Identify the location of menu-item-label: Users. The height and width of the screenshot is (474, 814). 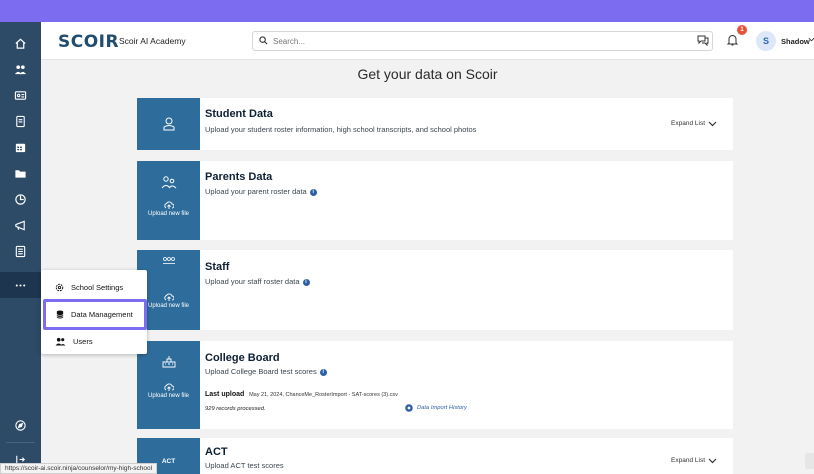
(83, 341).